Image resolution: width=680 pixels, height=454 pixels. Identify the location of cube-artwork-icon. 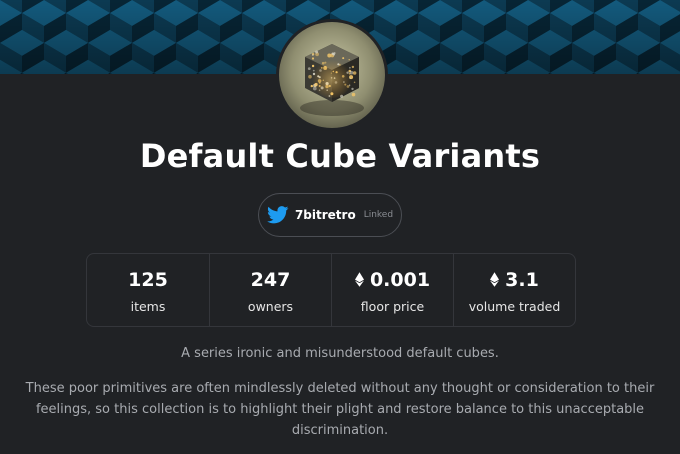
(332, 75).